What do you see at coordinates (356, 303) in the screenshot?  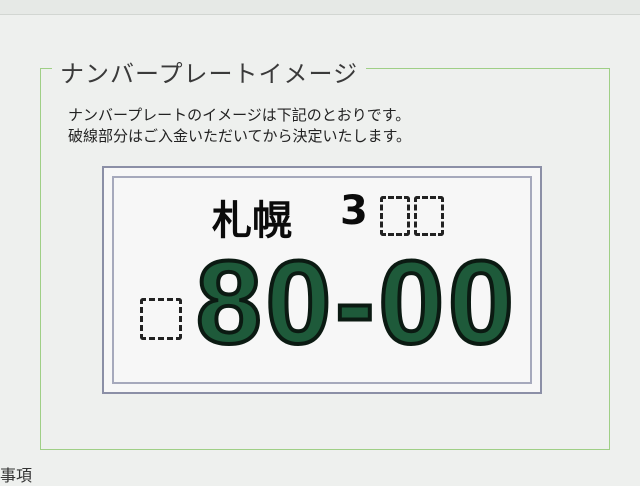 I see `plate-number: 80-00` at bounding box center [356, 303].